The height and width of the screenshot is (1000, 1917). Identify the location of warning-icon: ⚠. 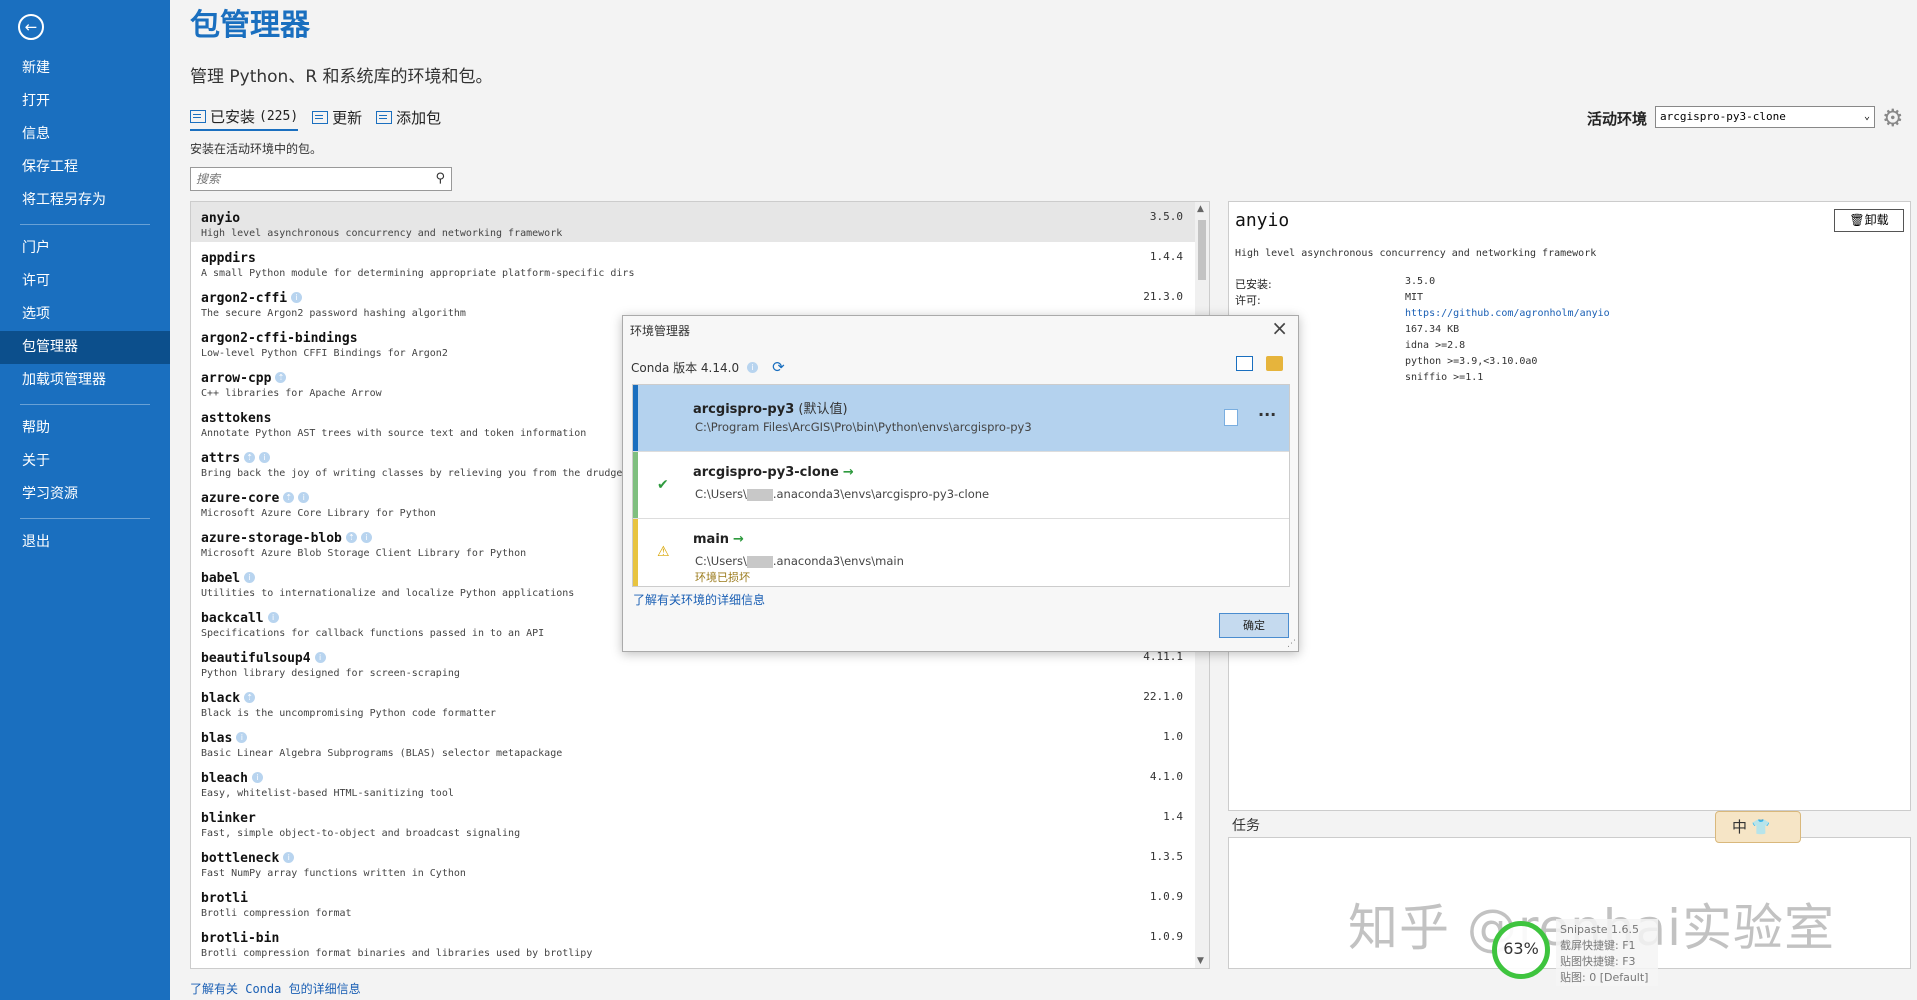
(663, 552).